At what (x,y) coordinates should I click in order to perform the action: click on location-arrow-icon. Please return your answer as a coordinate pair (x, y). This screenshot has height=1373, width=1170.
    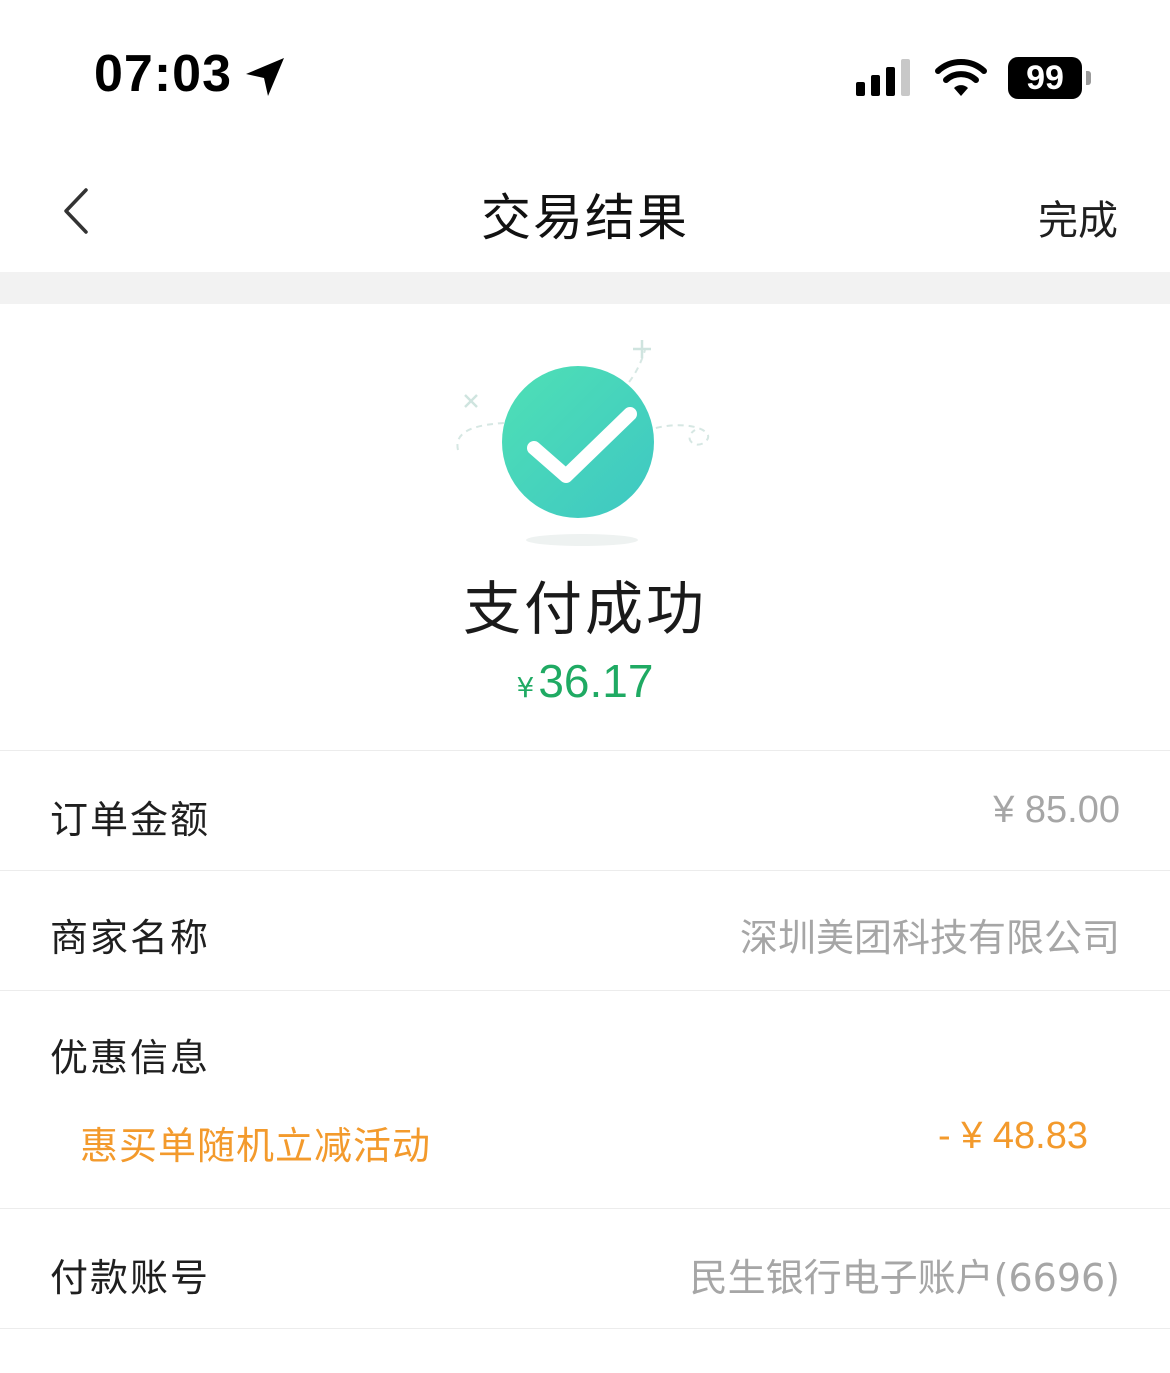
    Looking at the image, I should click on (265, 77).